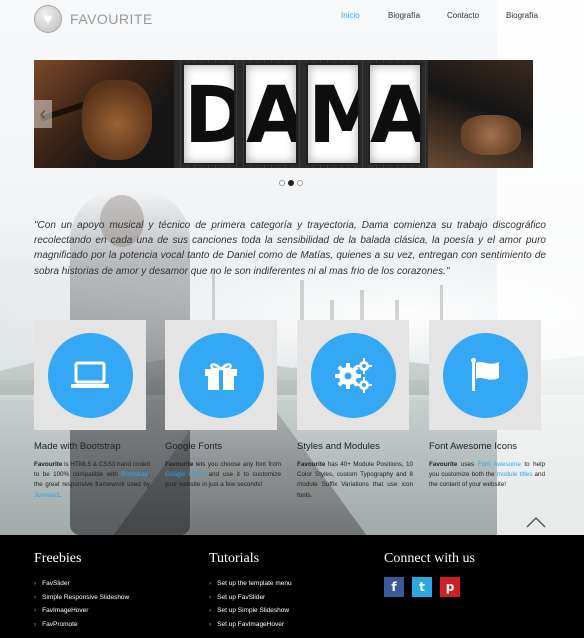 This screenshot has width=584, height=638. Describe the element at coordinates (250, 625) in the screenshot. I see `footer-link: › Set up FavImageHover` at that location.